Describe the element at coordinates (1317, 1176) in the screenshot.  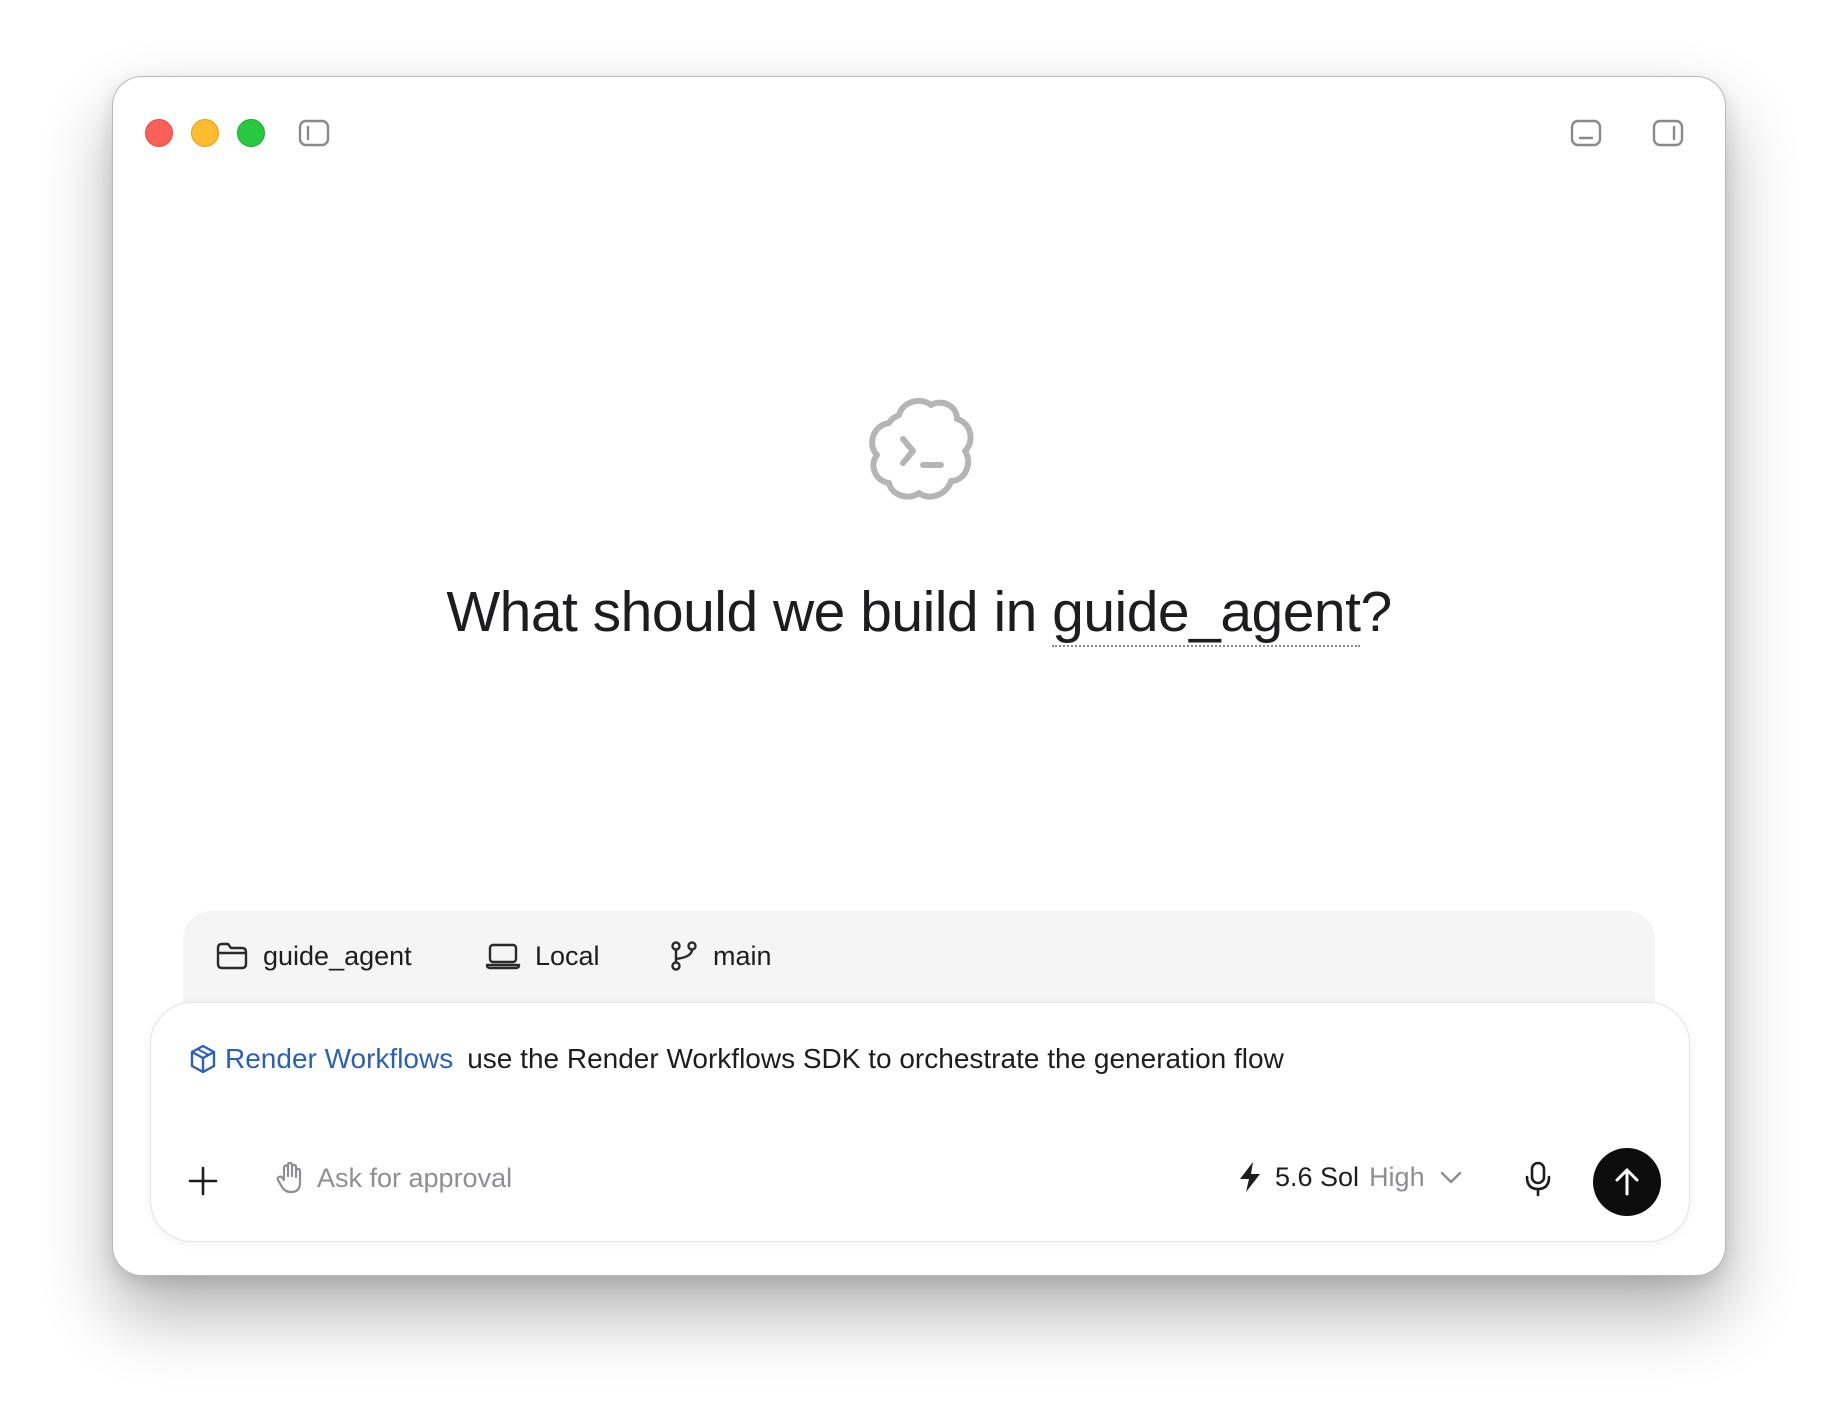
I see `model-name: 5.6 Sol` at that location.